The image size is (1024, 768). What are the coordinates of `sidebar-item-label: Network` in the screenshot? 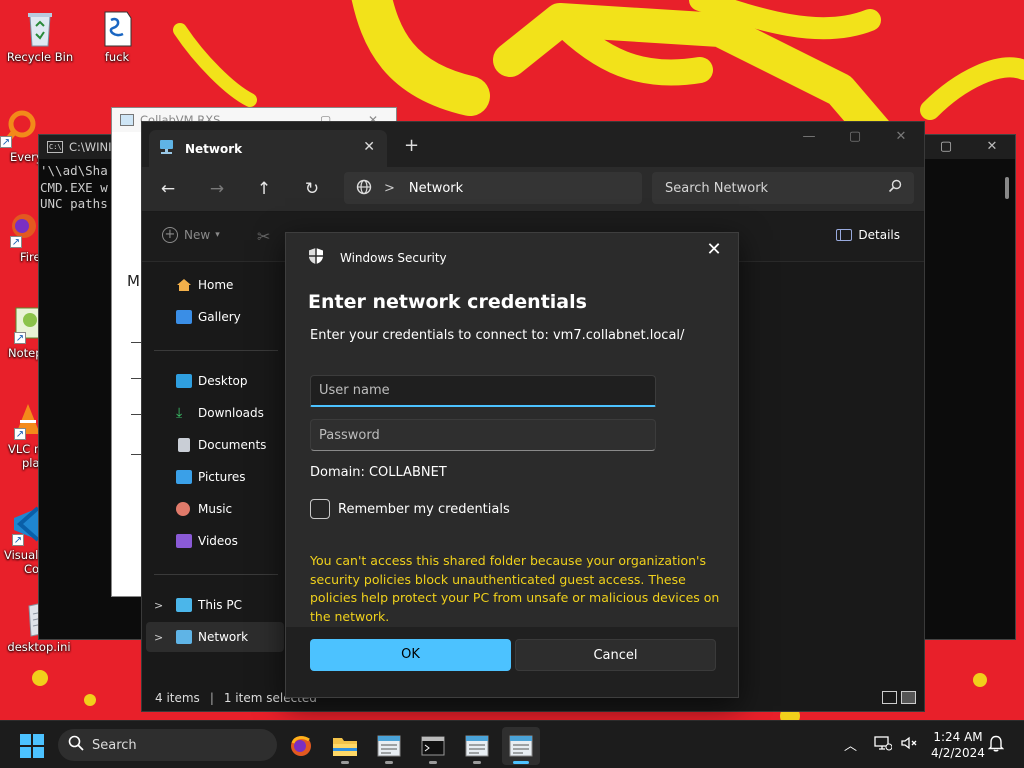 It's located at (223, 637).